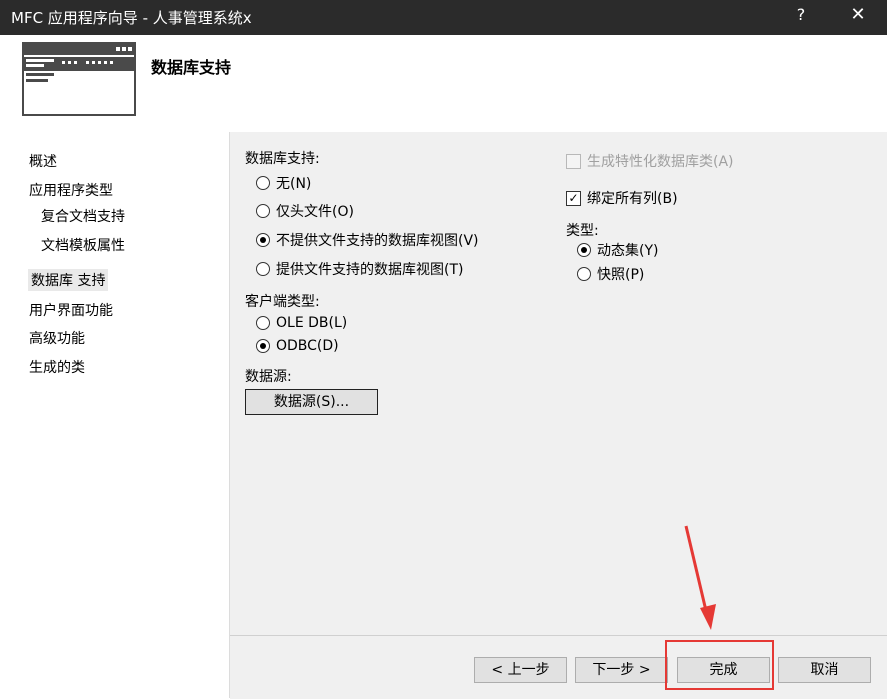  What do you see at coordinates (801, 14) in the screenshot?
I see `help-button: ?` at bounding box center [801, 14].